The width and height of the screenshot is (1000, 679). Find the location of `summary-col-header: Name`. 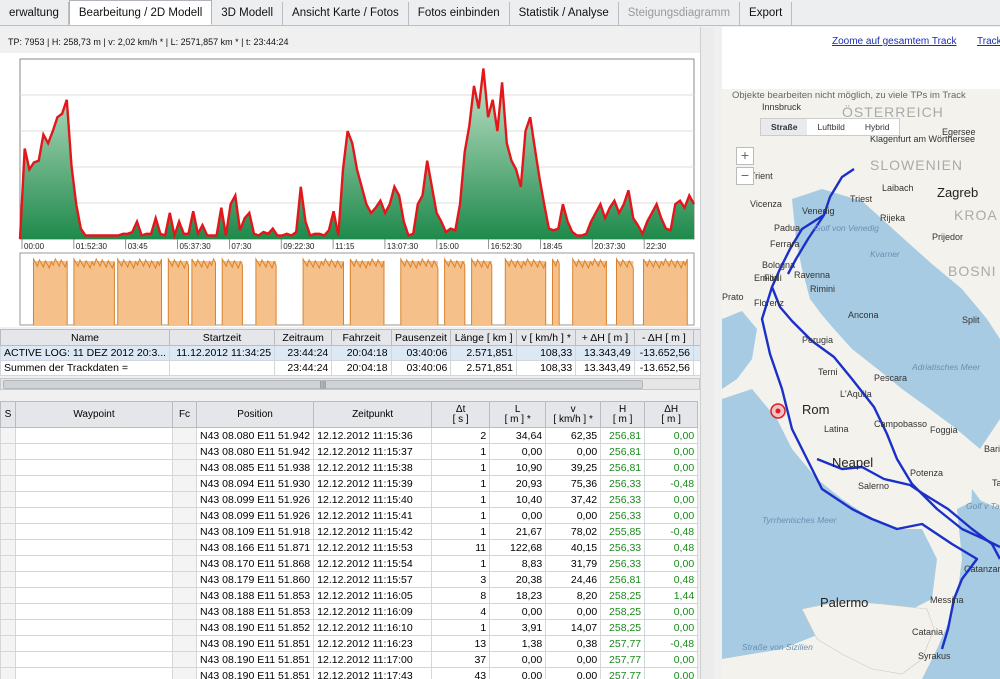

summary-col-header: Name is located at coordinates (85, 337).